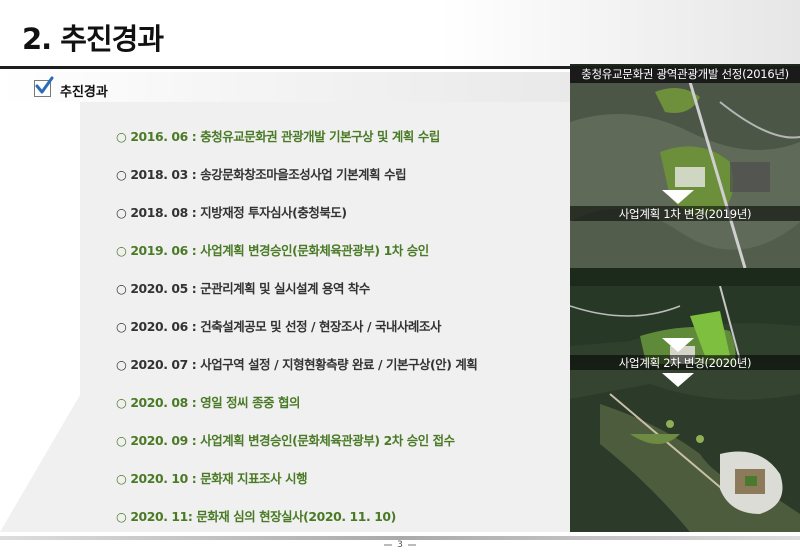 This screenshot has width=800, height=553. I want to click on timeline-item: ○ 2020. 10 : 문화재 지표조사 시행, so click(212, 478).